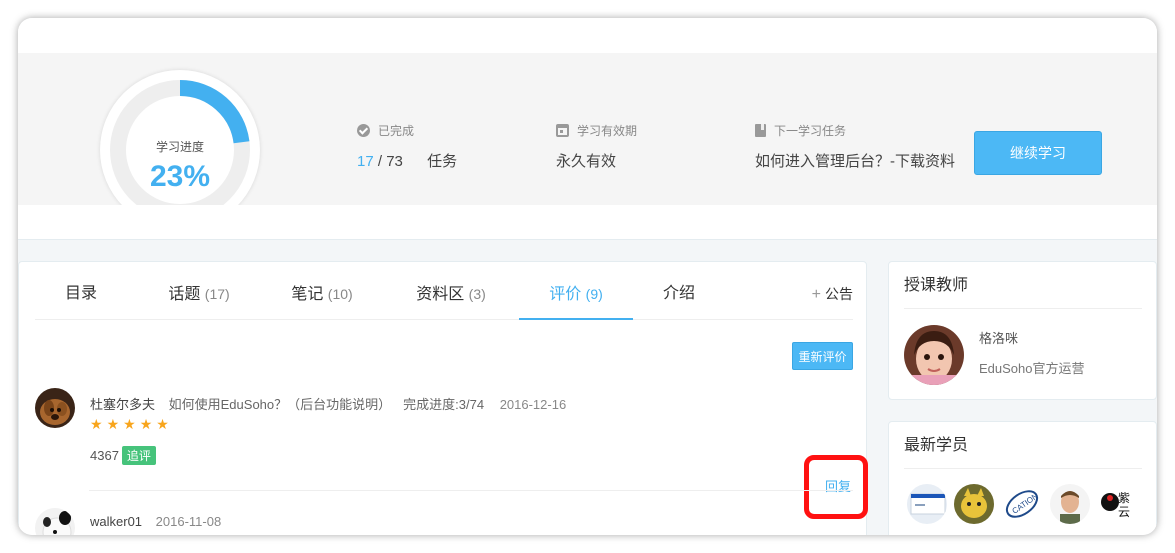 The height and width of the screenshot is (553, 1175). Describe the element at coordinates (816, 294) in the screenshot. I see `plus-icon: +` at that location.